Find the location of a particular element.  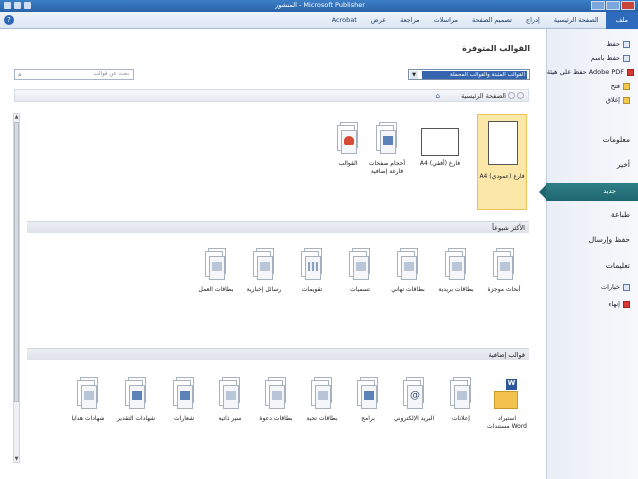

scroll-up-icon: ▲ is located at coordinates (16, 117).